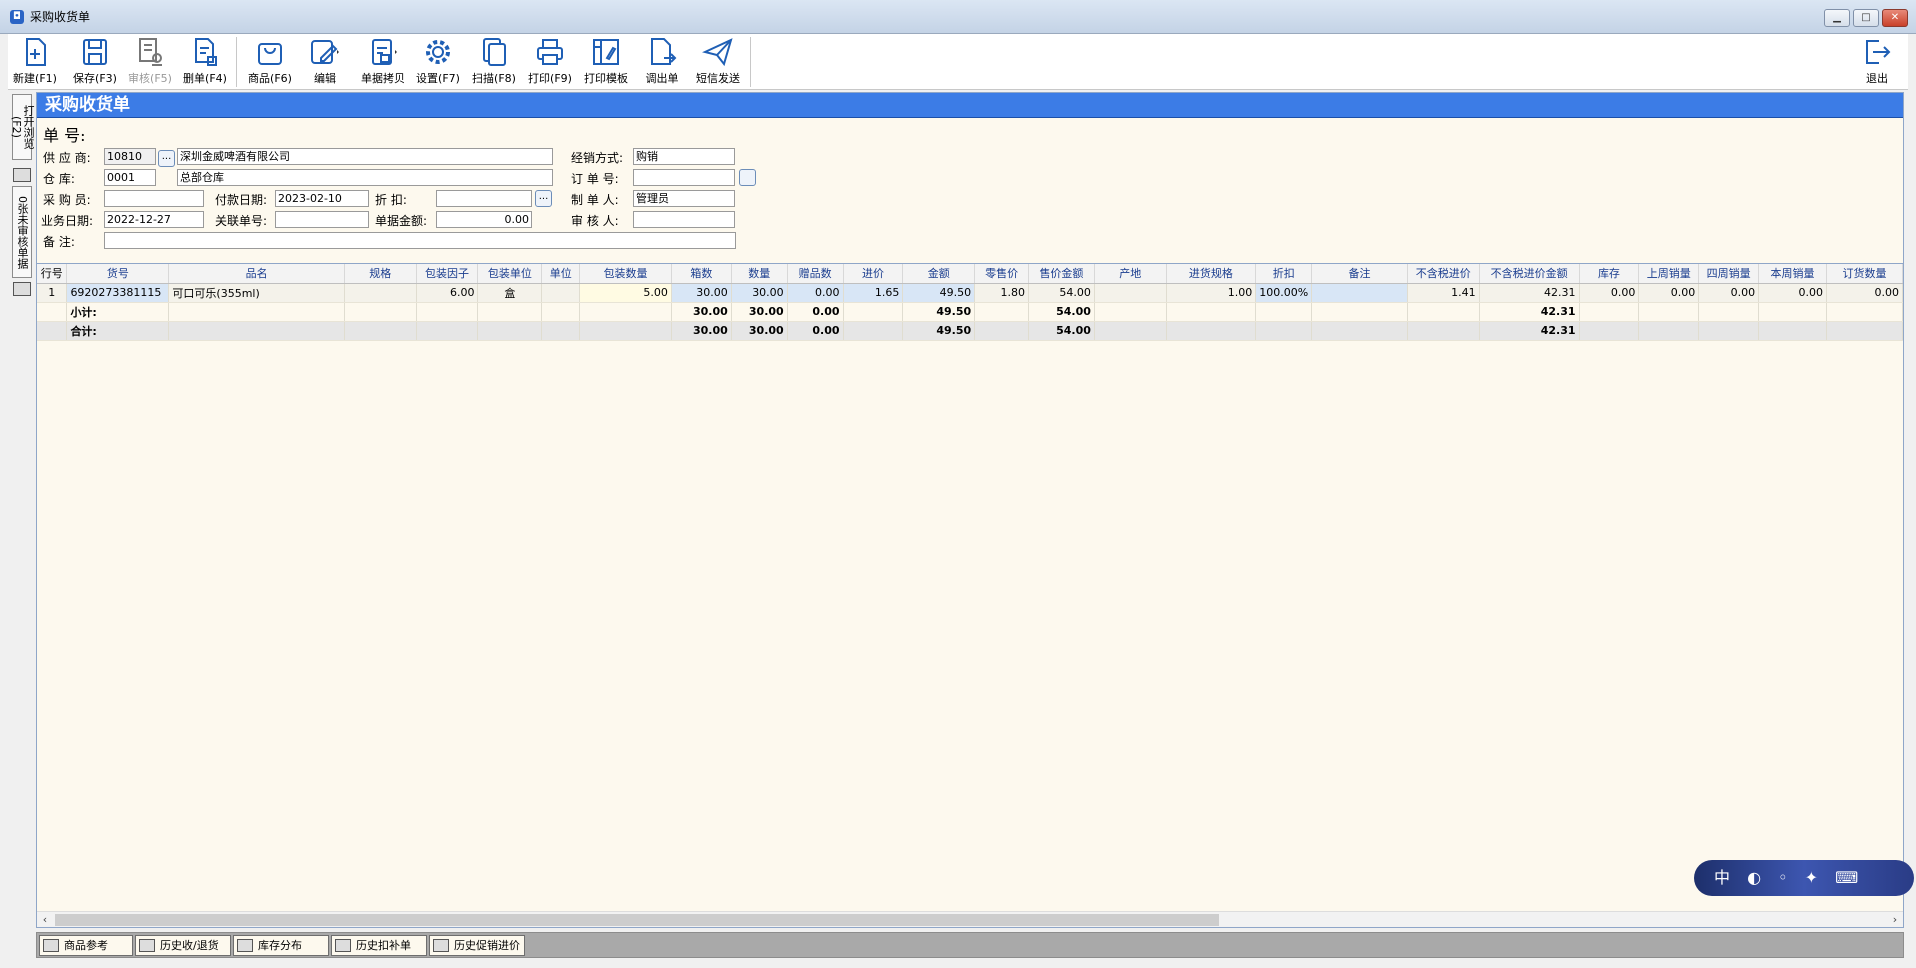  I want to click on load-doc-button: 调出单, so click(662, 62).